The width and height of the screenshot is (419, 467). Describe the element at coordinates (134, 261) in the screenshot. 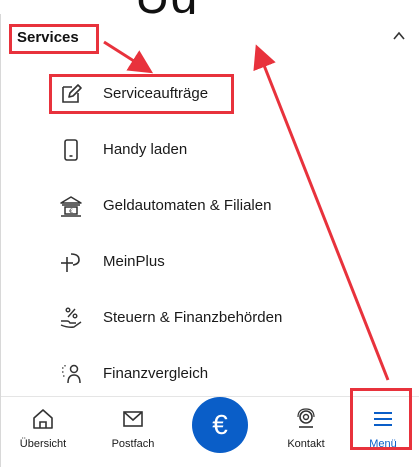

I see `menu-item-label: MeinPlus` at that location.